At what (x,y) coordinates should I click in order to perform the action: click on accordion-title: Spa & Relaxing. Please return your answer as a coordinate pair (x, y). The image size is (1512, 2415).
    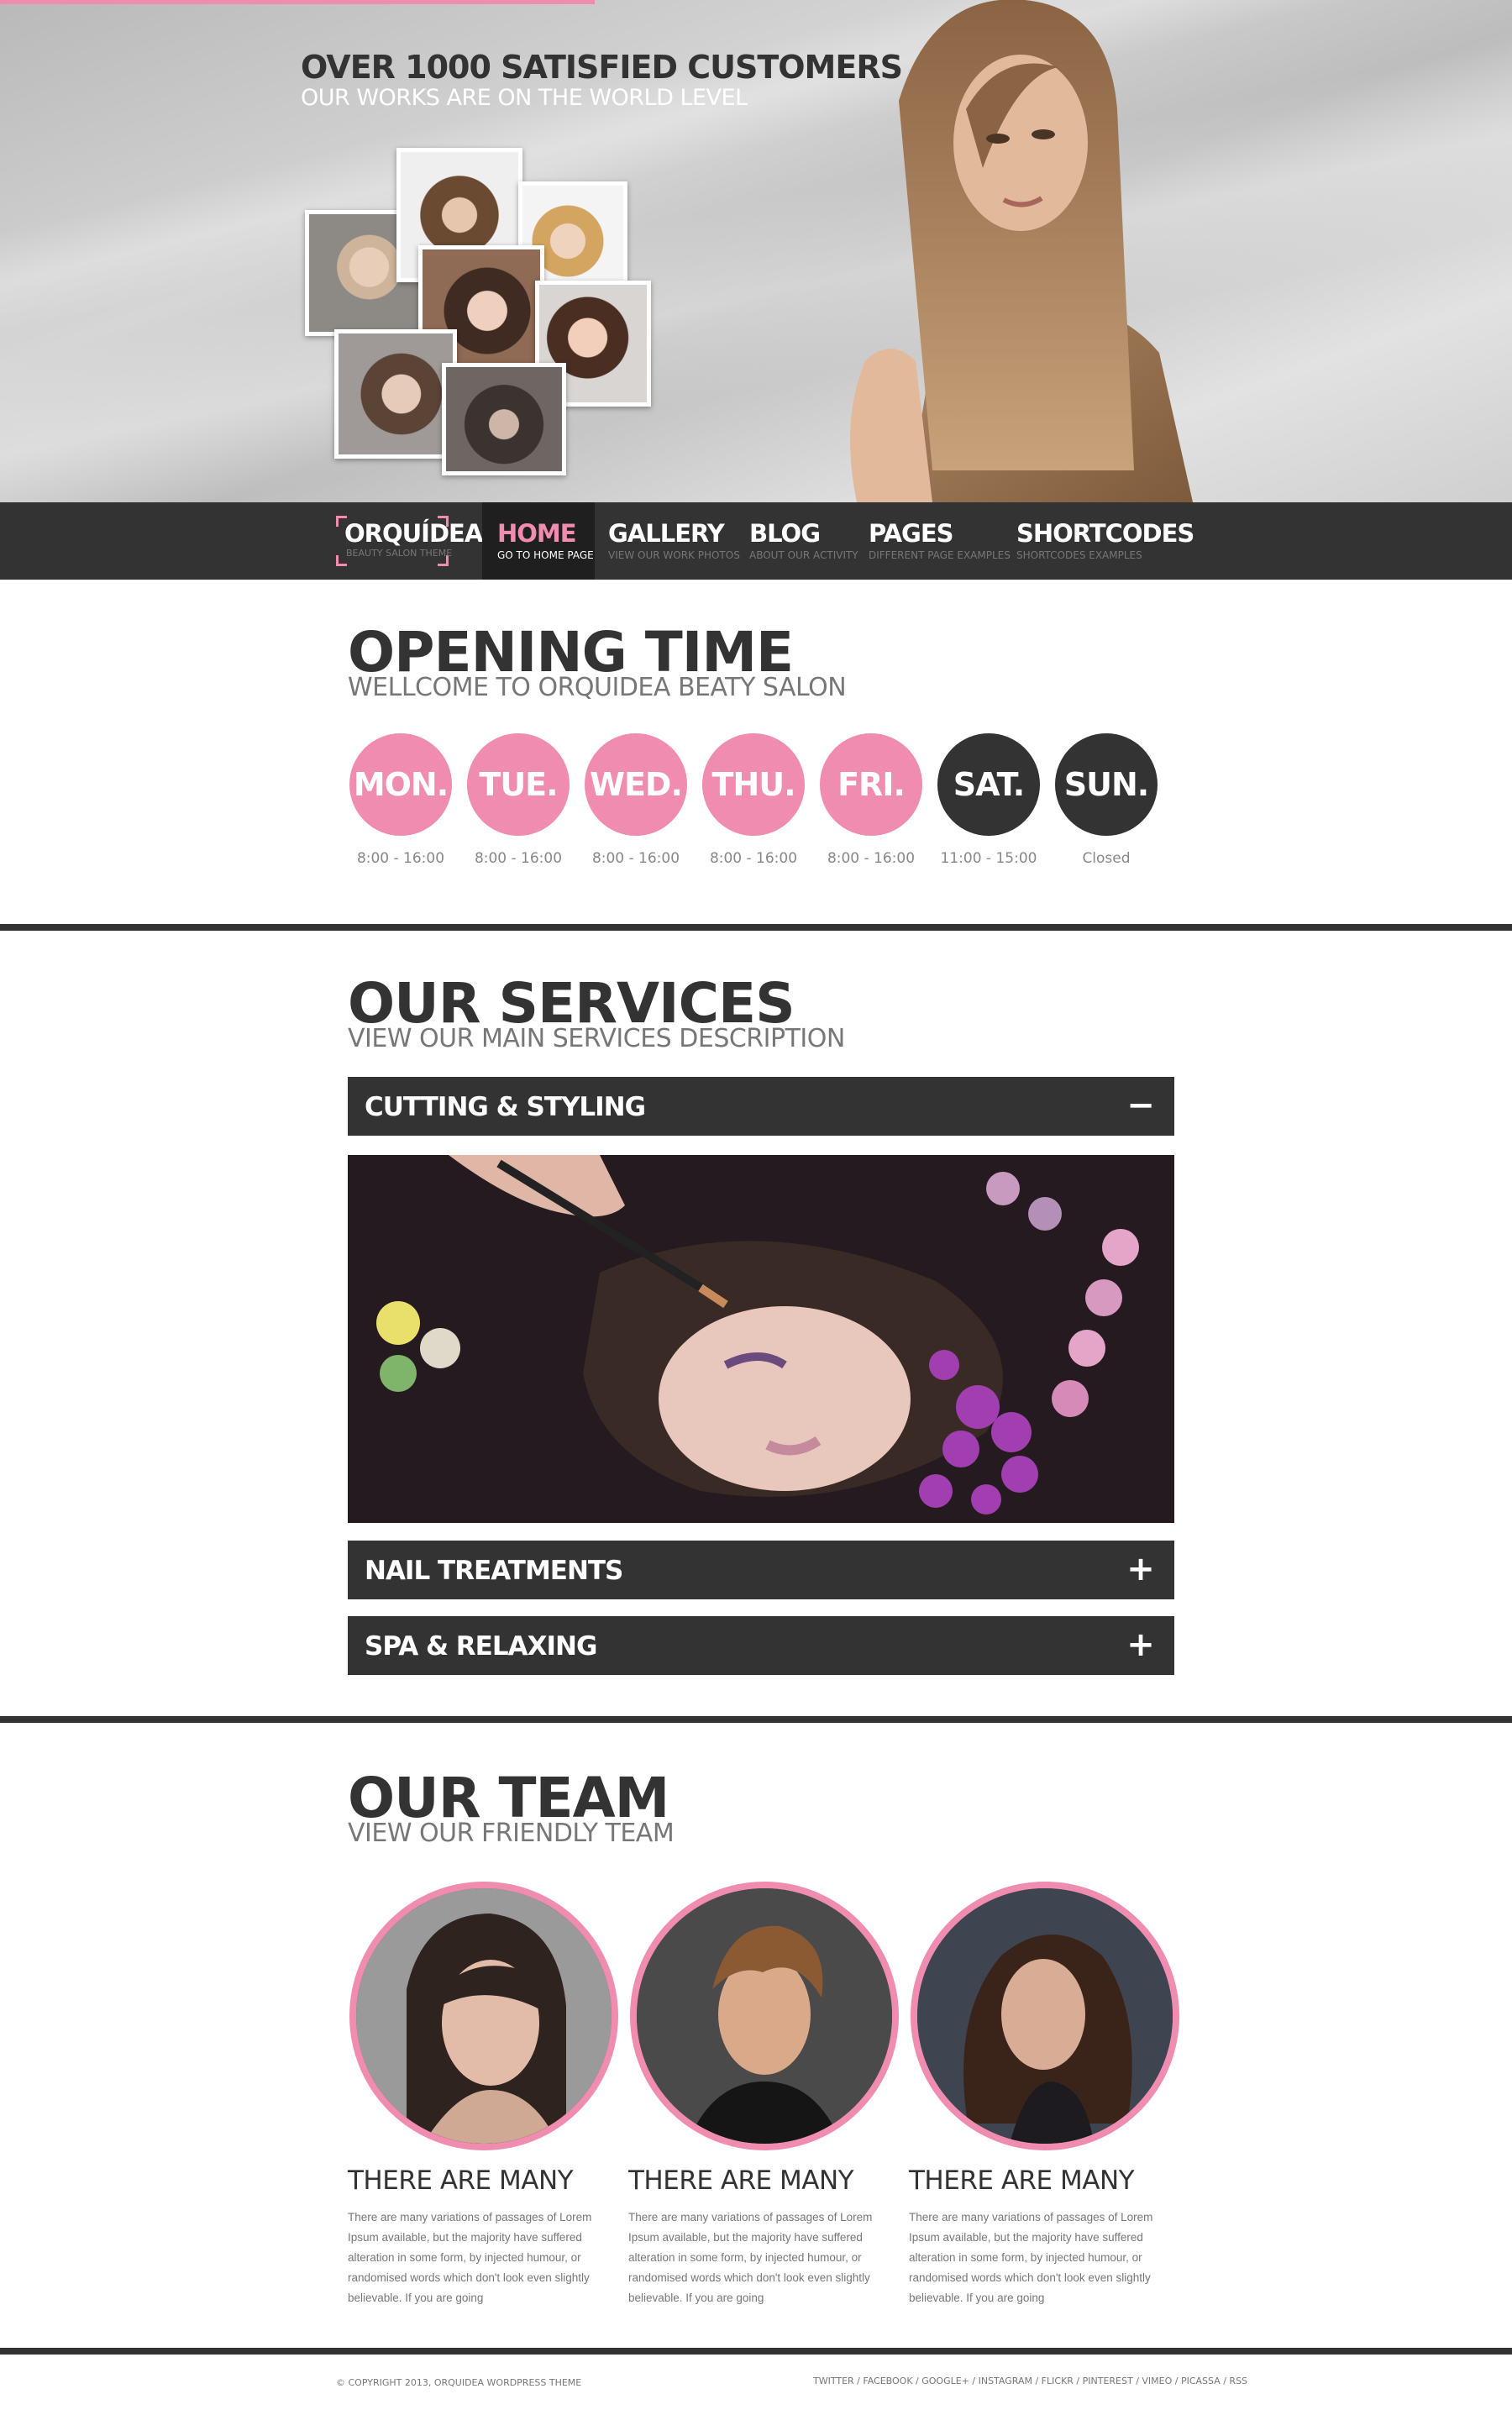
    Looking at the image, I should click on (481, 1646).